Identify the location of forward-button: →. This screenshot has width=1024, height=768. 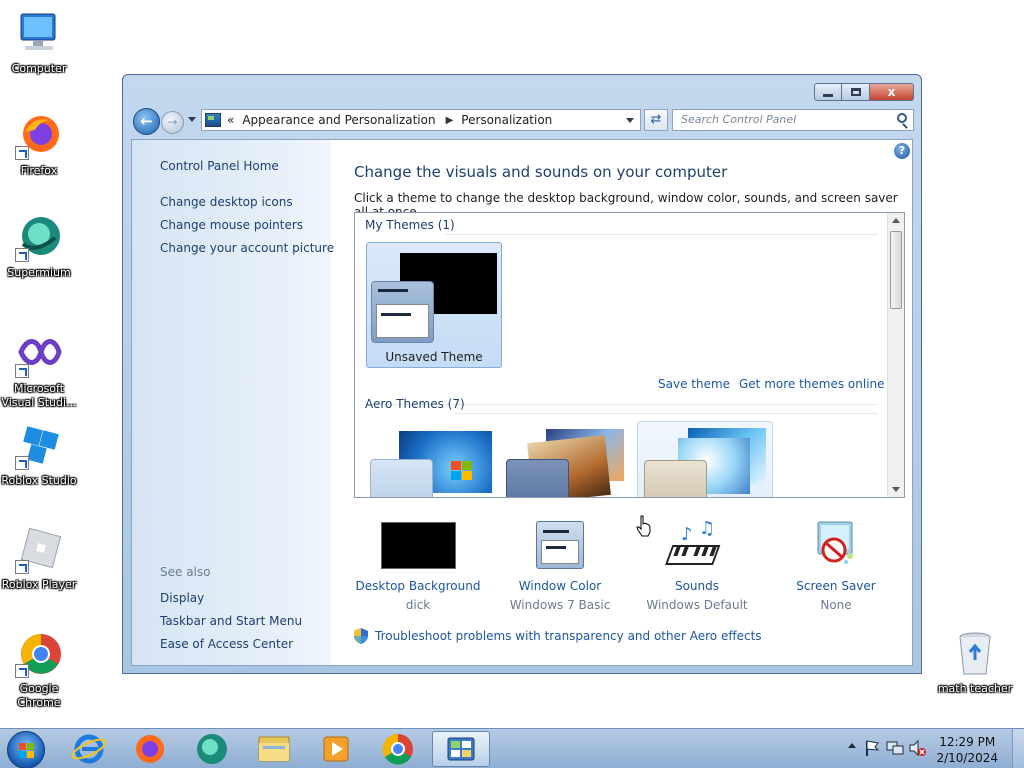
(172, 122).